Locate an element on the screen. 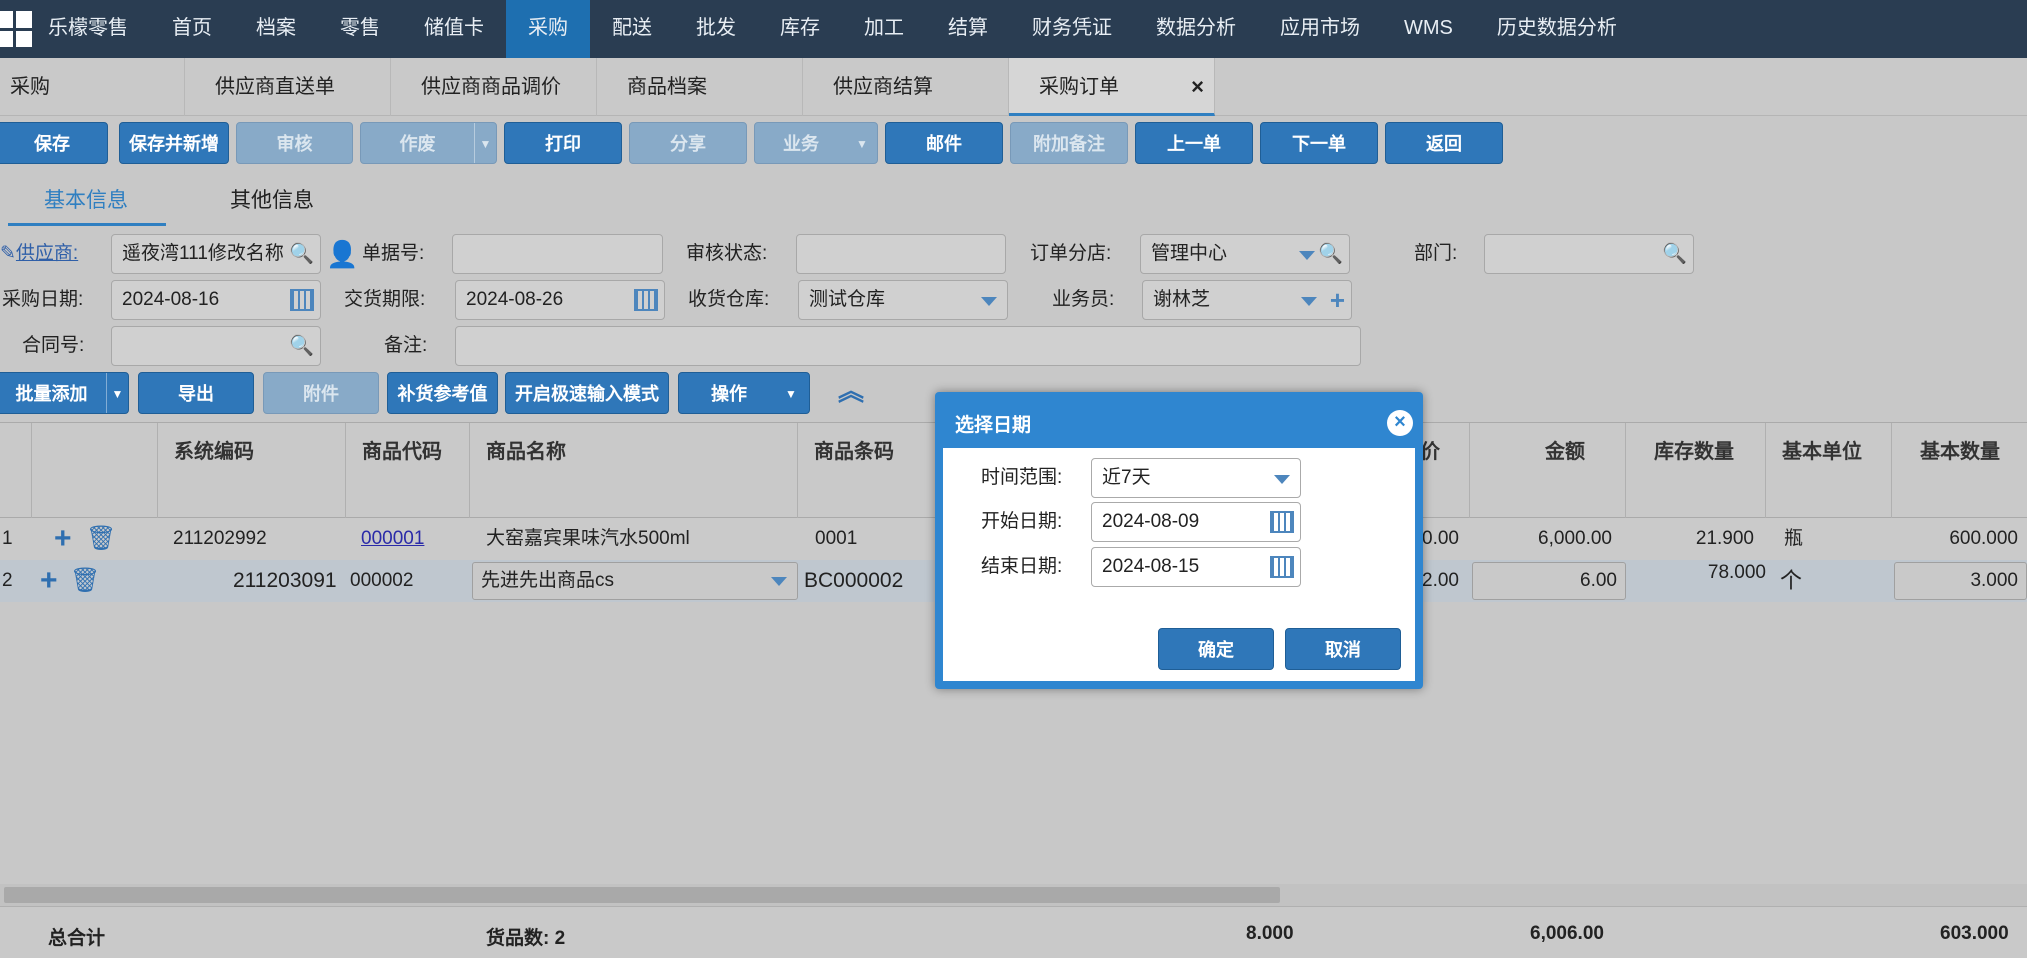  nav-item-analysis: 数据分析 is located at coordinates (1196, 29).